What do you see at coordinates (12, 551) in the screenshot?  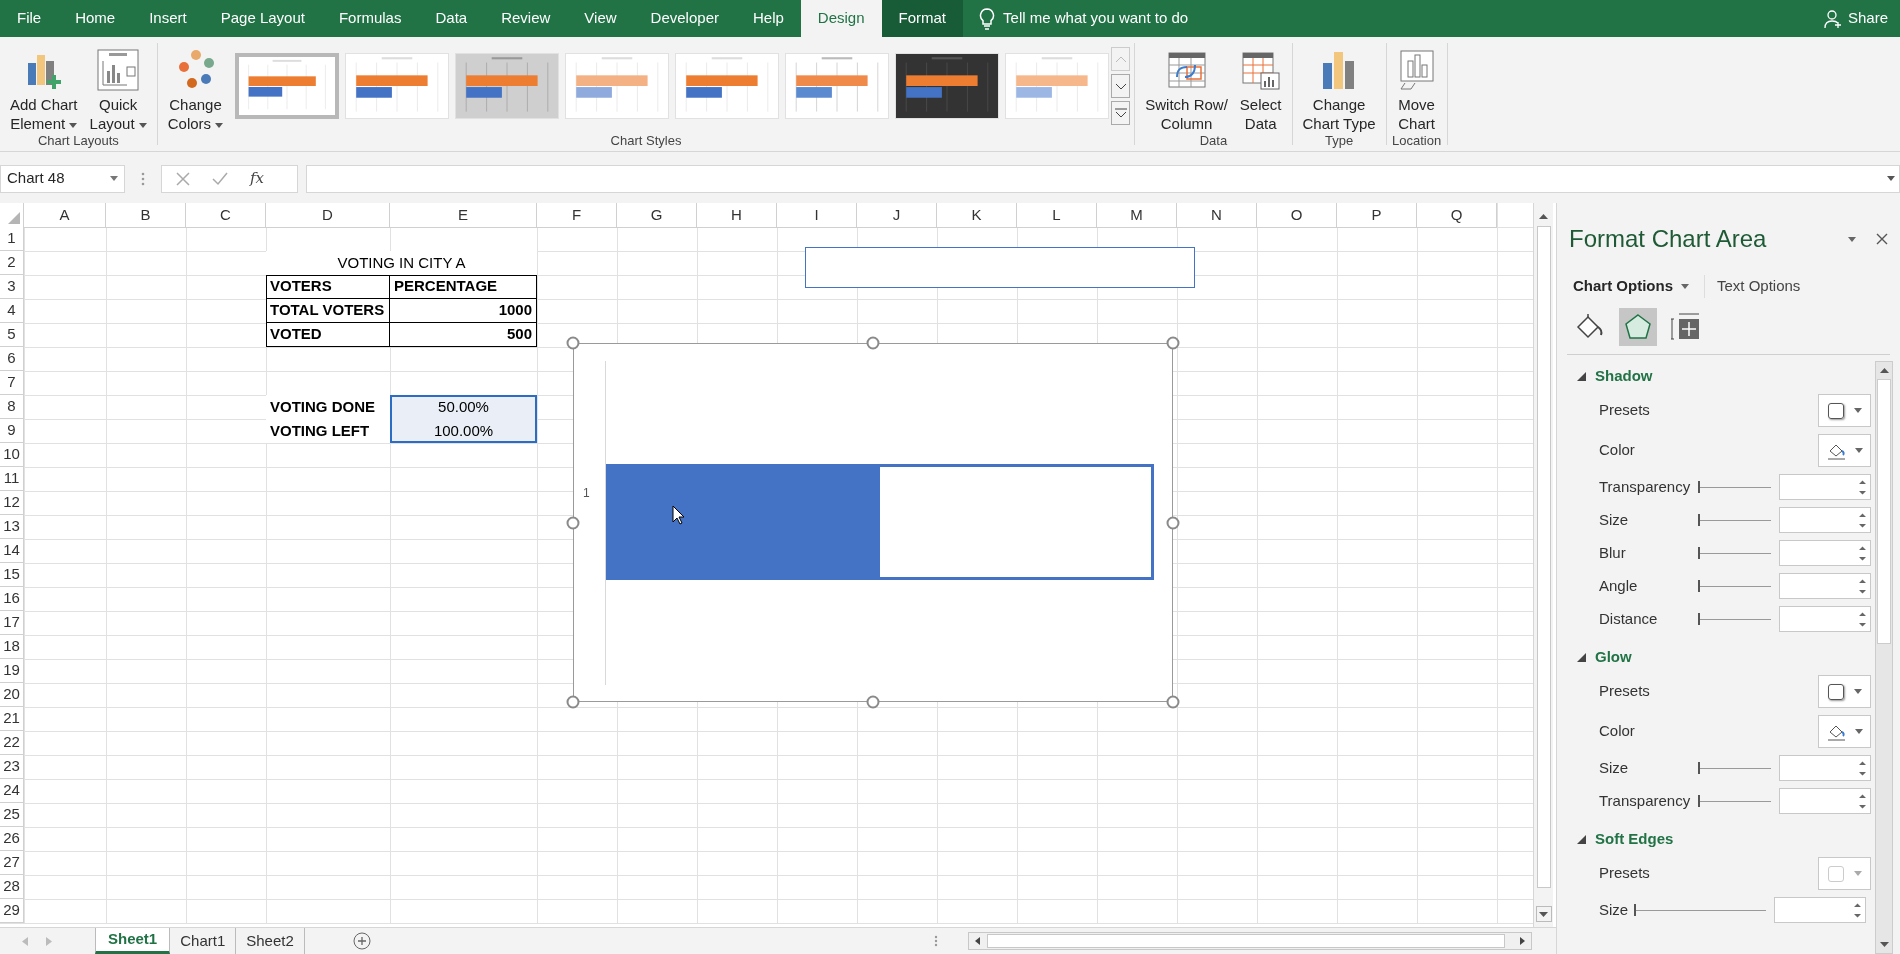 I see `row-header: 14` at bounding box center [12, 551].